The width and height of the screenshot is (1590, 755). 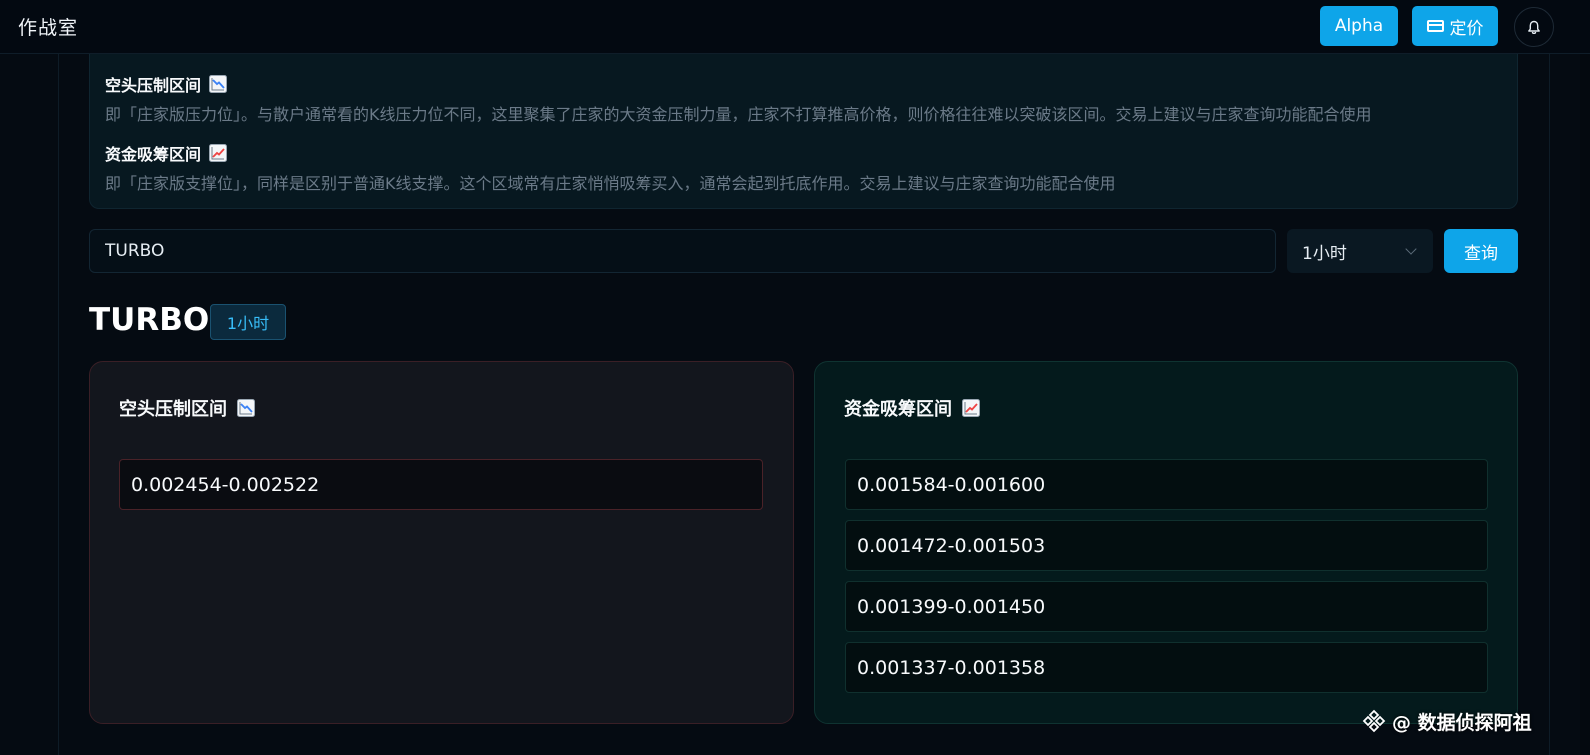 What do you see at coordinates (1324, 253) in the screenshot?
I see `interval-select-value: 1小时` at bounding box center [1324, 253].